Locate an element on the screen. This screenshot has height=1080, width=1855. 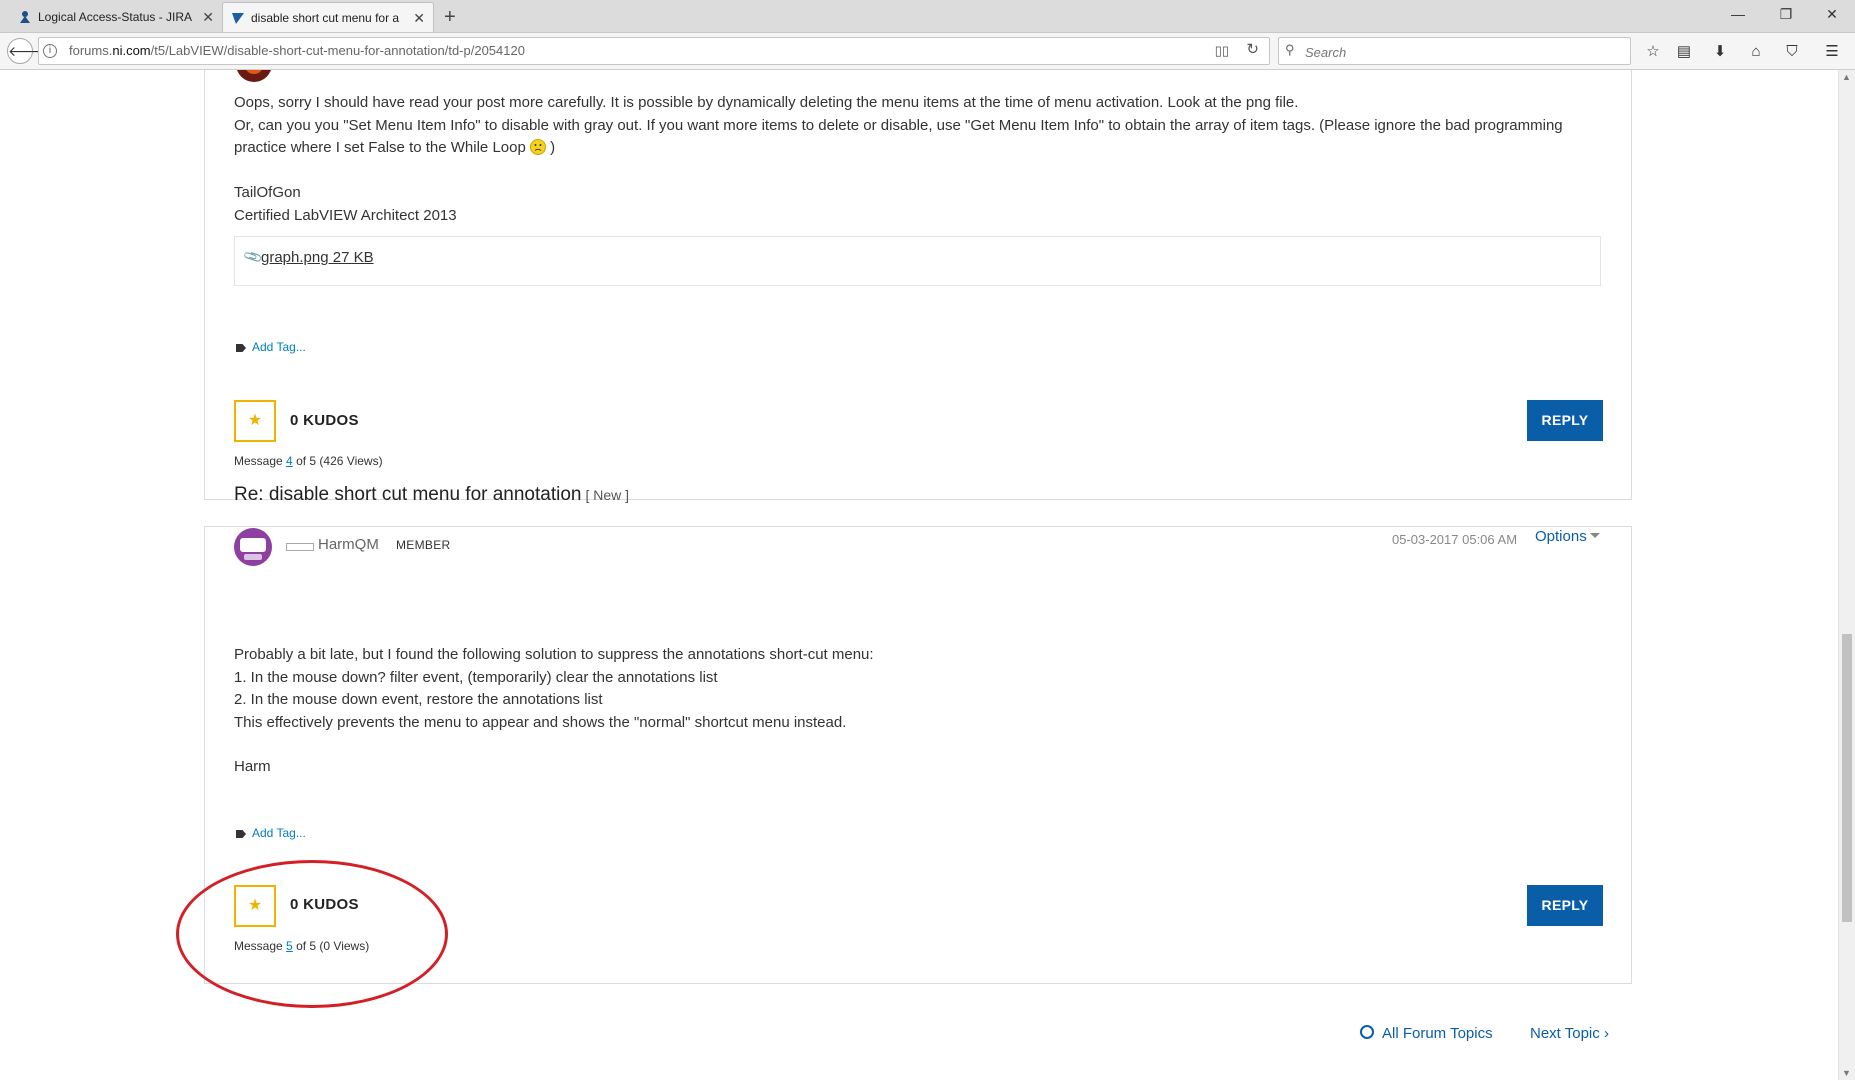
tab-title: Logical Access-Status - JIRA is located at coordinates (115, 17).